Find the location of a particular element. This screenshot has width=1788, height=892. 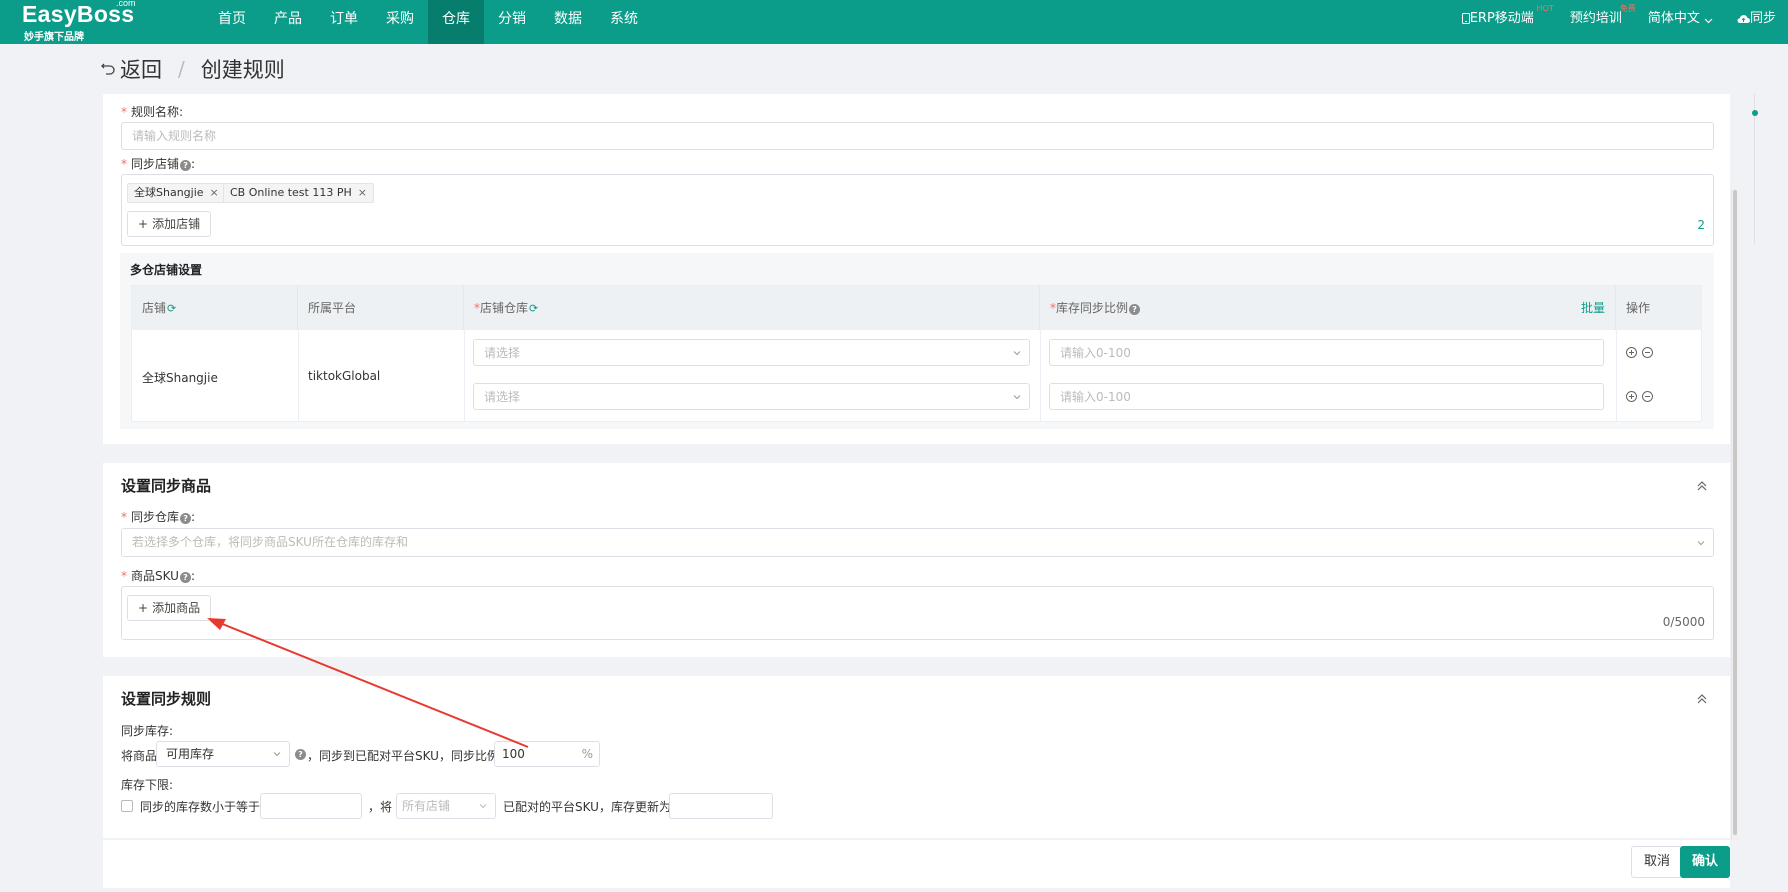

language-label: 简体中文 is located at coordinates (1673, 18).